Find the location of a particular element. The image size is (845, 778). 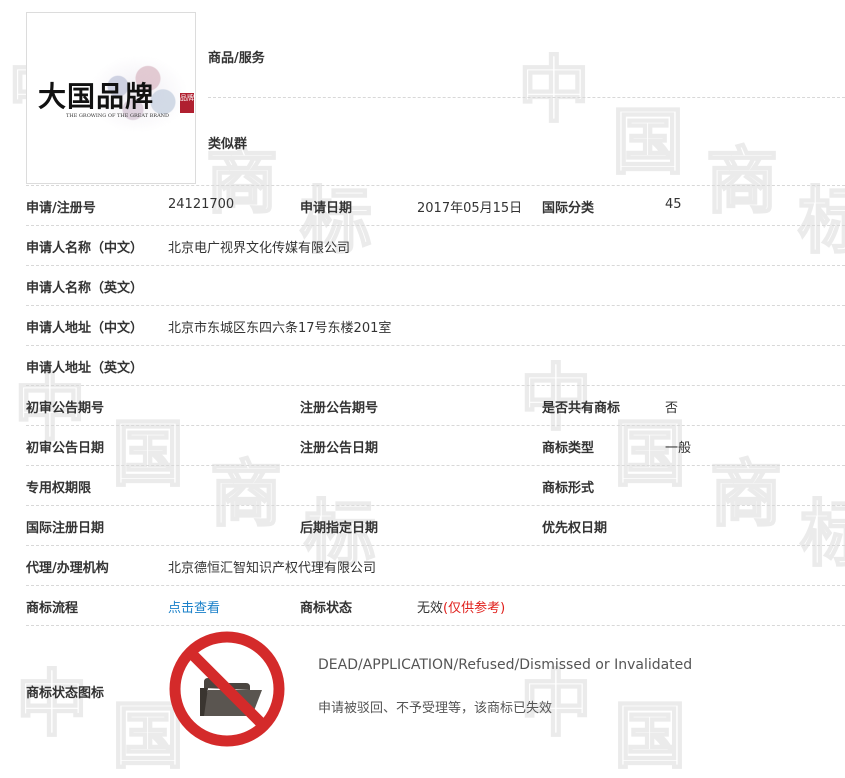

exclusive-period-label: 专用权期限 is located at coordinates (59, 488).